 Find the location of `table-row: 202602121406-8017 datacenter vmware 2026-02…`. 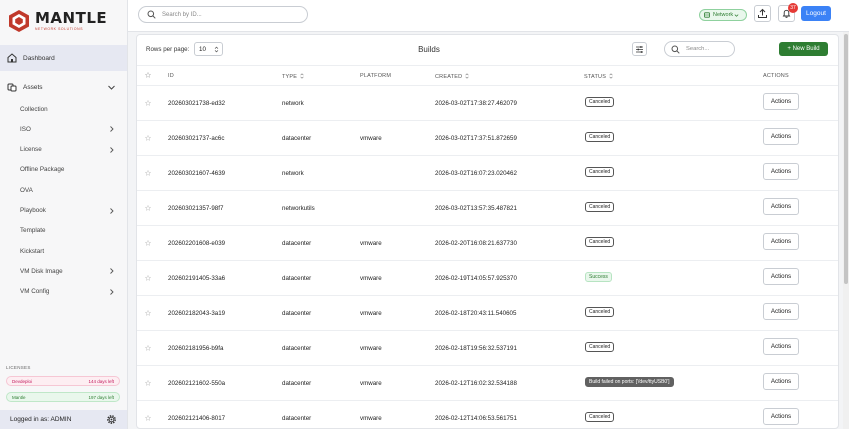

table-row: 202602121406-8017 datacenter vmware 2026-02… is located at coordinates (487, 414).